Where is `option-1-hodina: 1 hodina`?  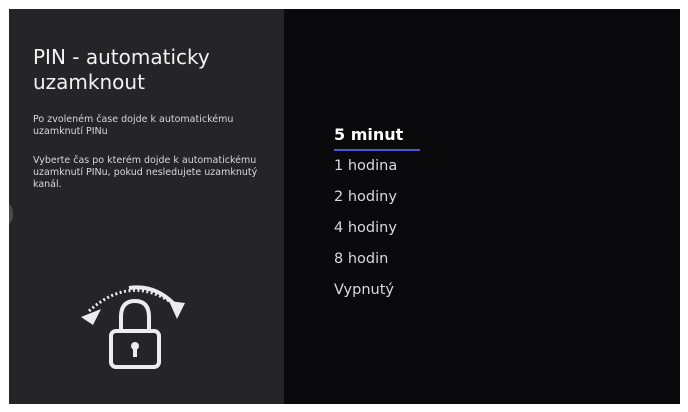 option-1-hodina: 1 hodina is located at coordinates (414, 171).